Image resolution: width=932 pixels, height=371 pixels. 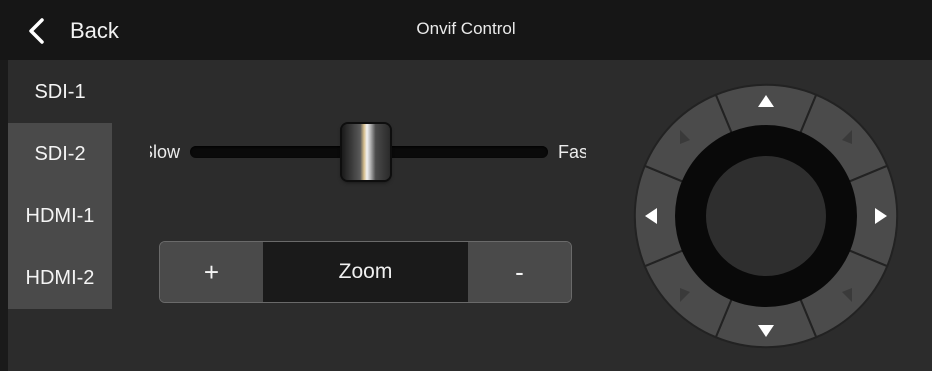 I want to click on slider-thumb, so click(x=366, y=152).